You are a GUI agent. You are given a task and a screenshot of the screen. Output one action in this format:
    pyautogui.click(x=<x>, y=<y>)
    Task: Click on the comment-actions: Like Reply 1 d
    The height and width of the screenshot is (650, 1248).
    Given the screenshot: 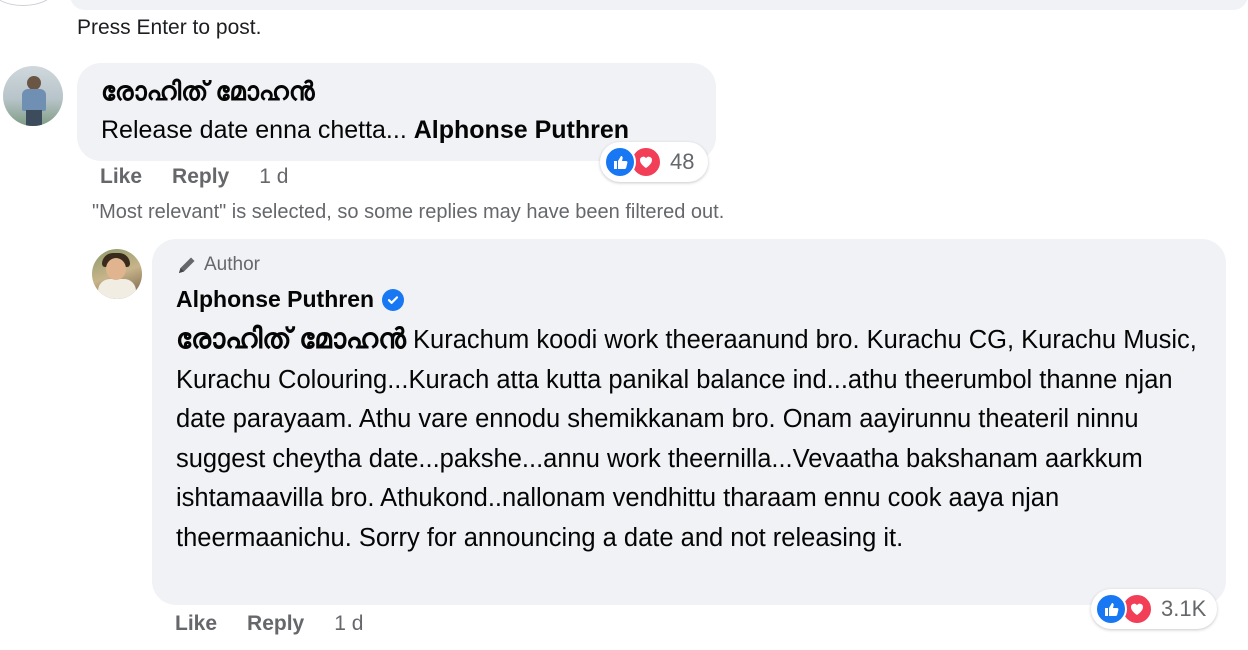 What is the action you would take?
    pyautogui.click(x=209, y=177)
    